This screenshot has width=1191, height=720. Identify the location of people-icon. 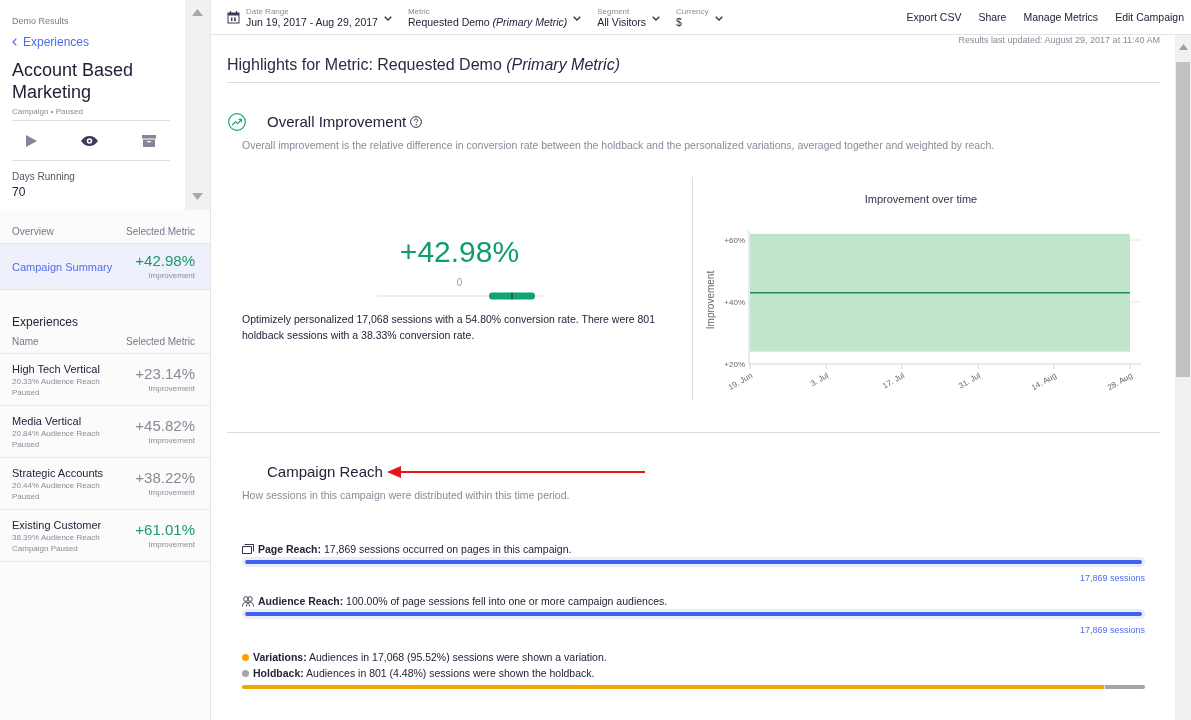
(248, 601).